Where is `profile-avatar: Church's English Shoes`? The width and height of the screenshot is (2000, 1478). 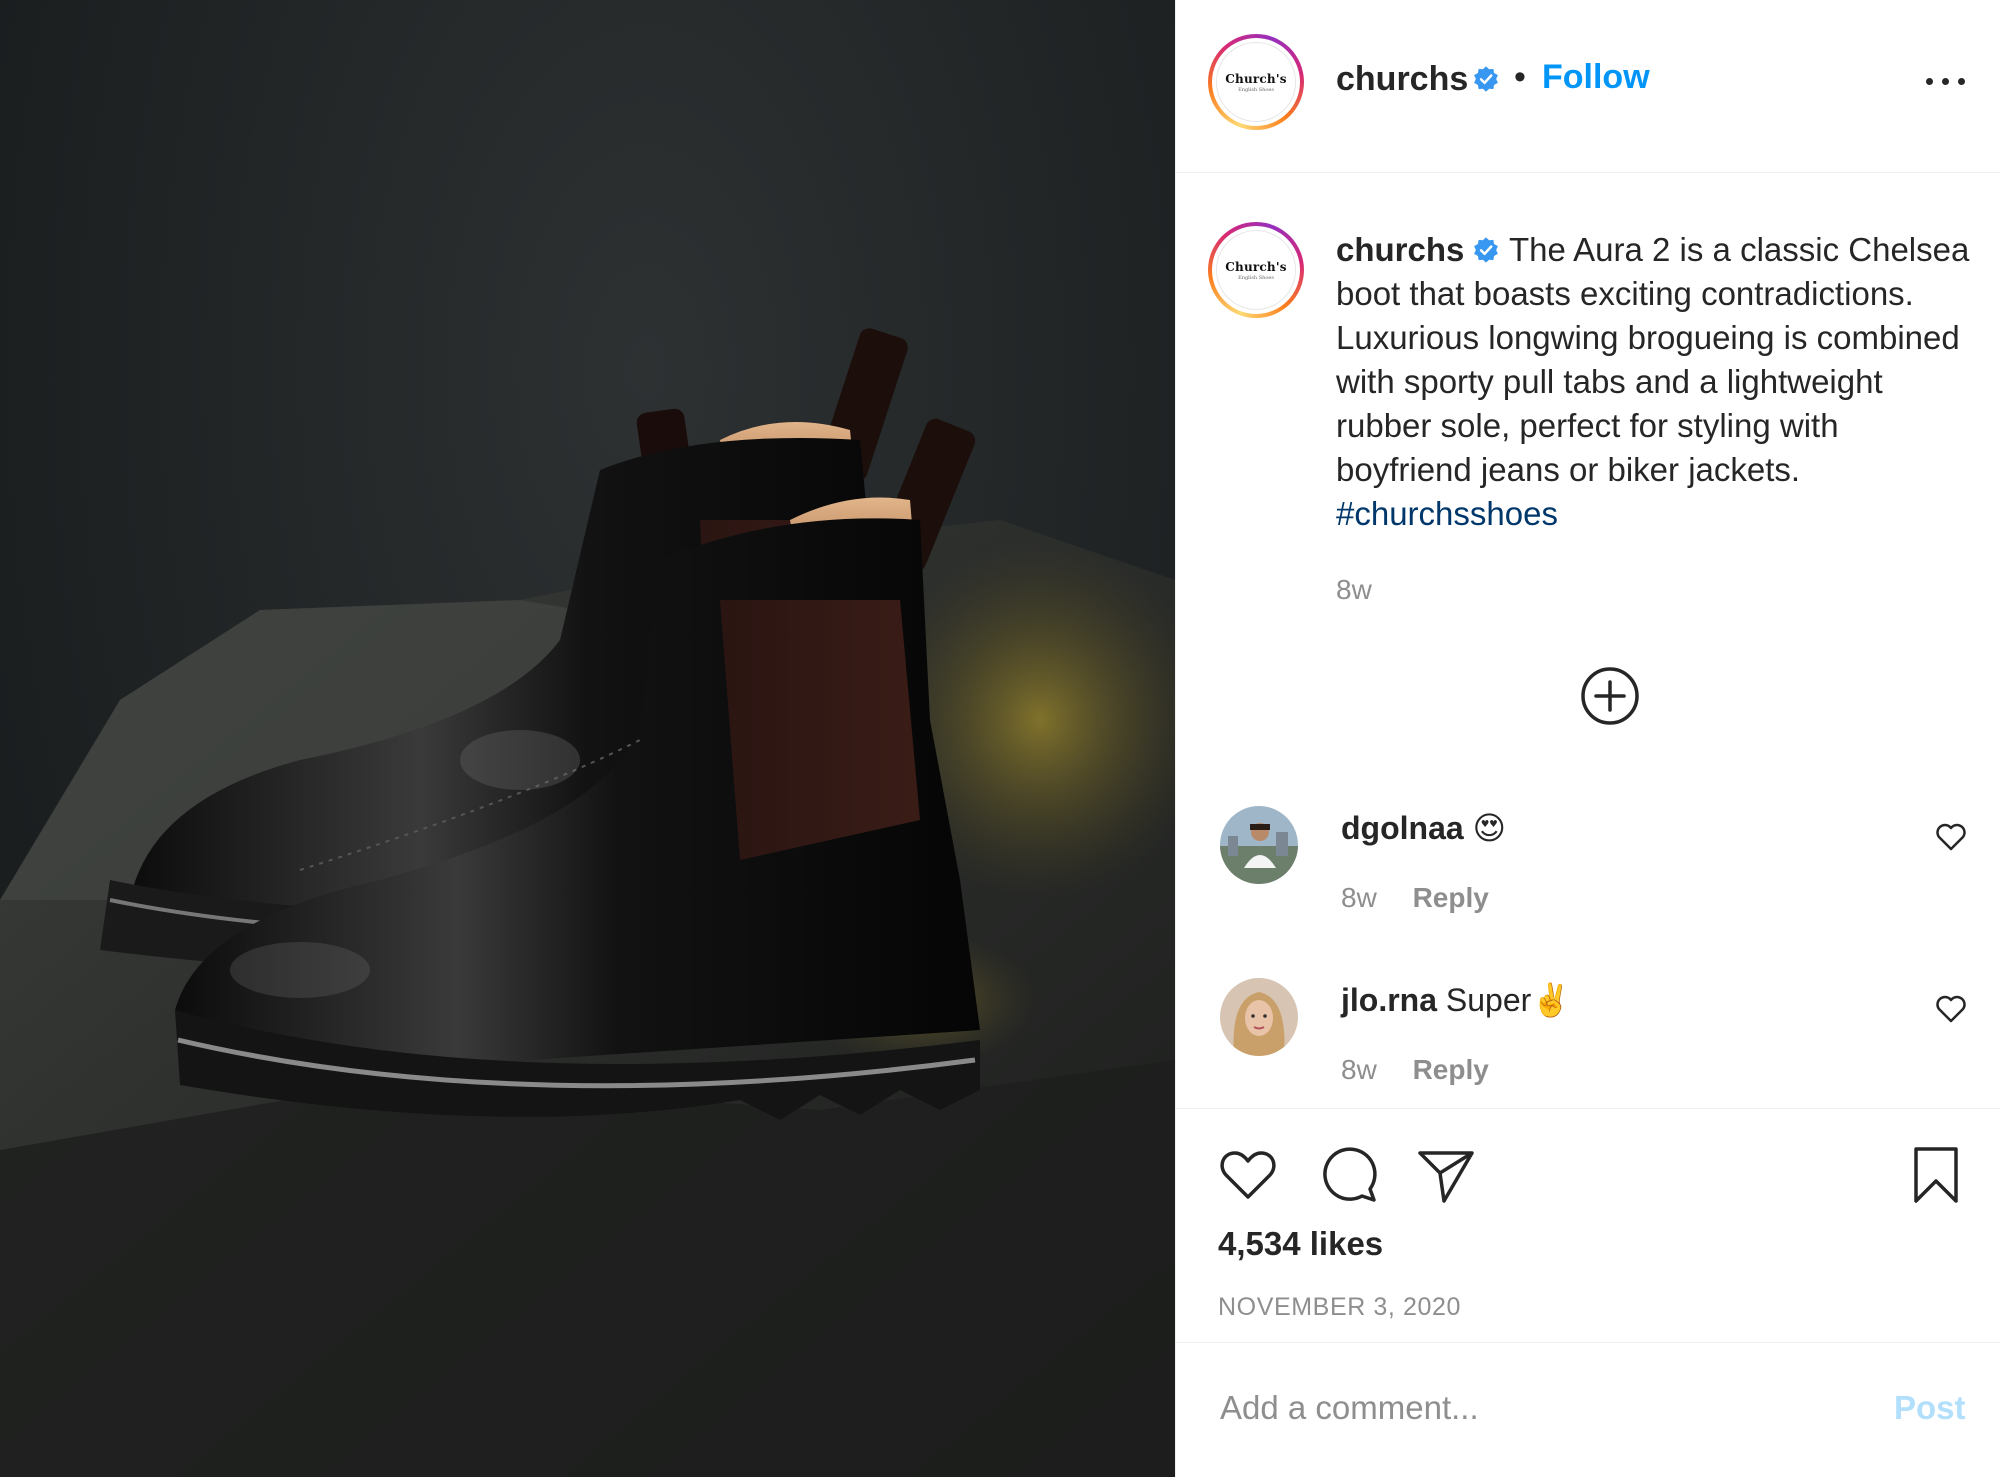
profile-avatar: Church's English Shoes is located at coordinates (1256, 82).